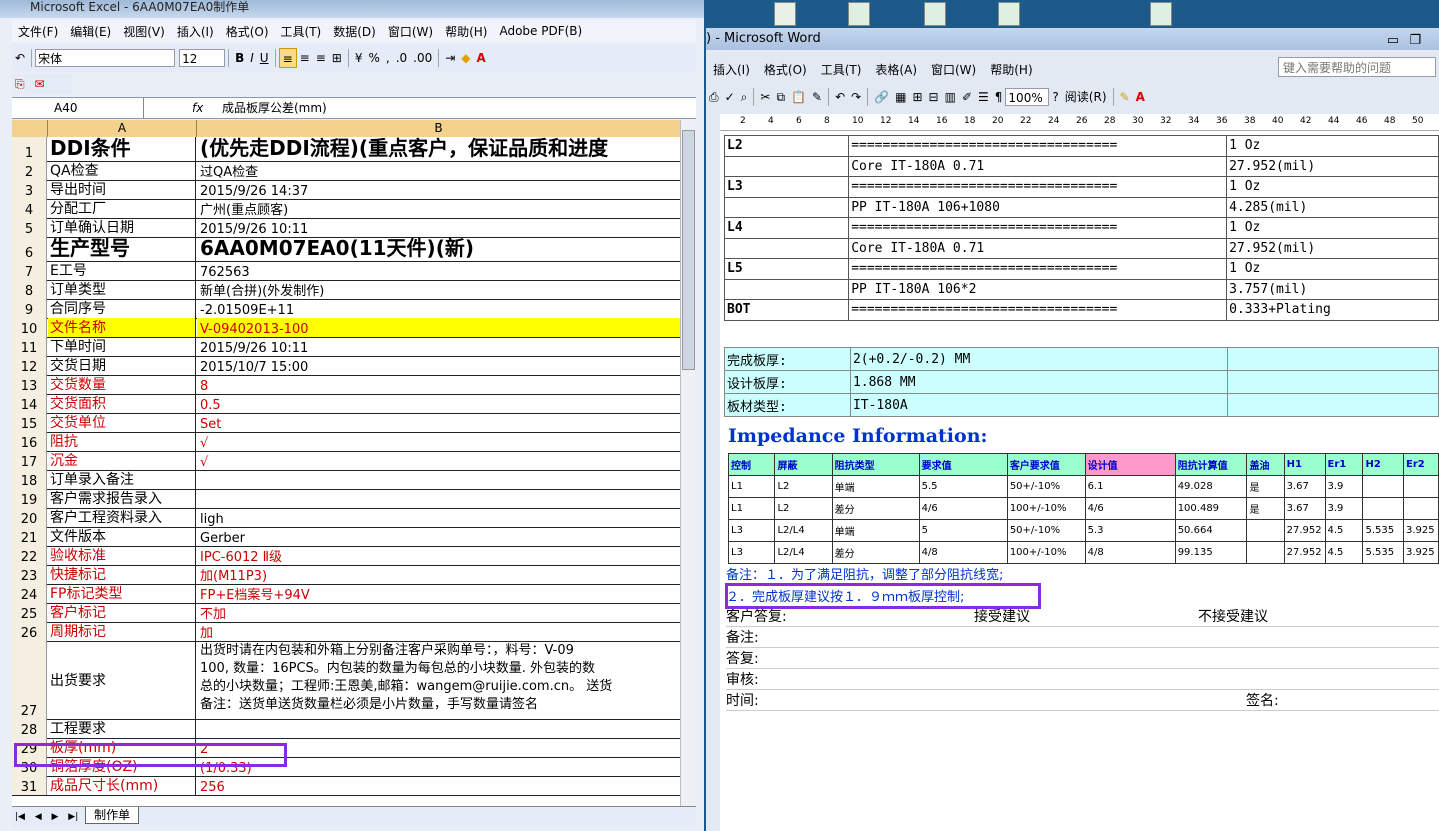  What do you see at coordinates (785, 14) in the screenshot?
I see `desktop-word-icon` at bounding box center [785, 14].